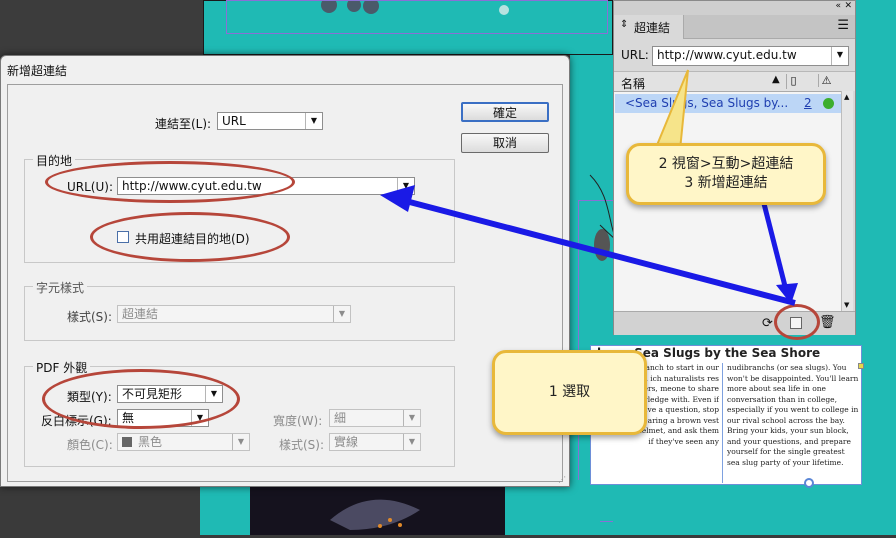 The height and width of the screenshot is (538, 896). What do you see at coordinates (726, 183) in the screenshot?
I see `callout-menu-line2: 3 新增超連結` at bounding box center [726, 183].